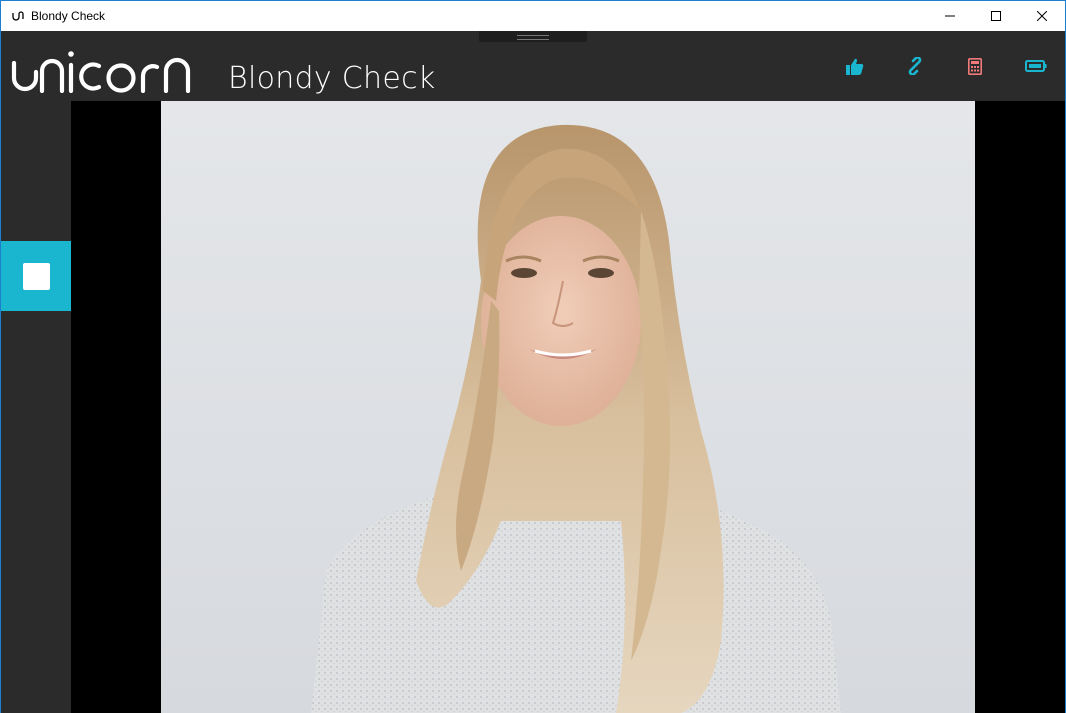  I want to click on maximize-button, so click(996, 16).